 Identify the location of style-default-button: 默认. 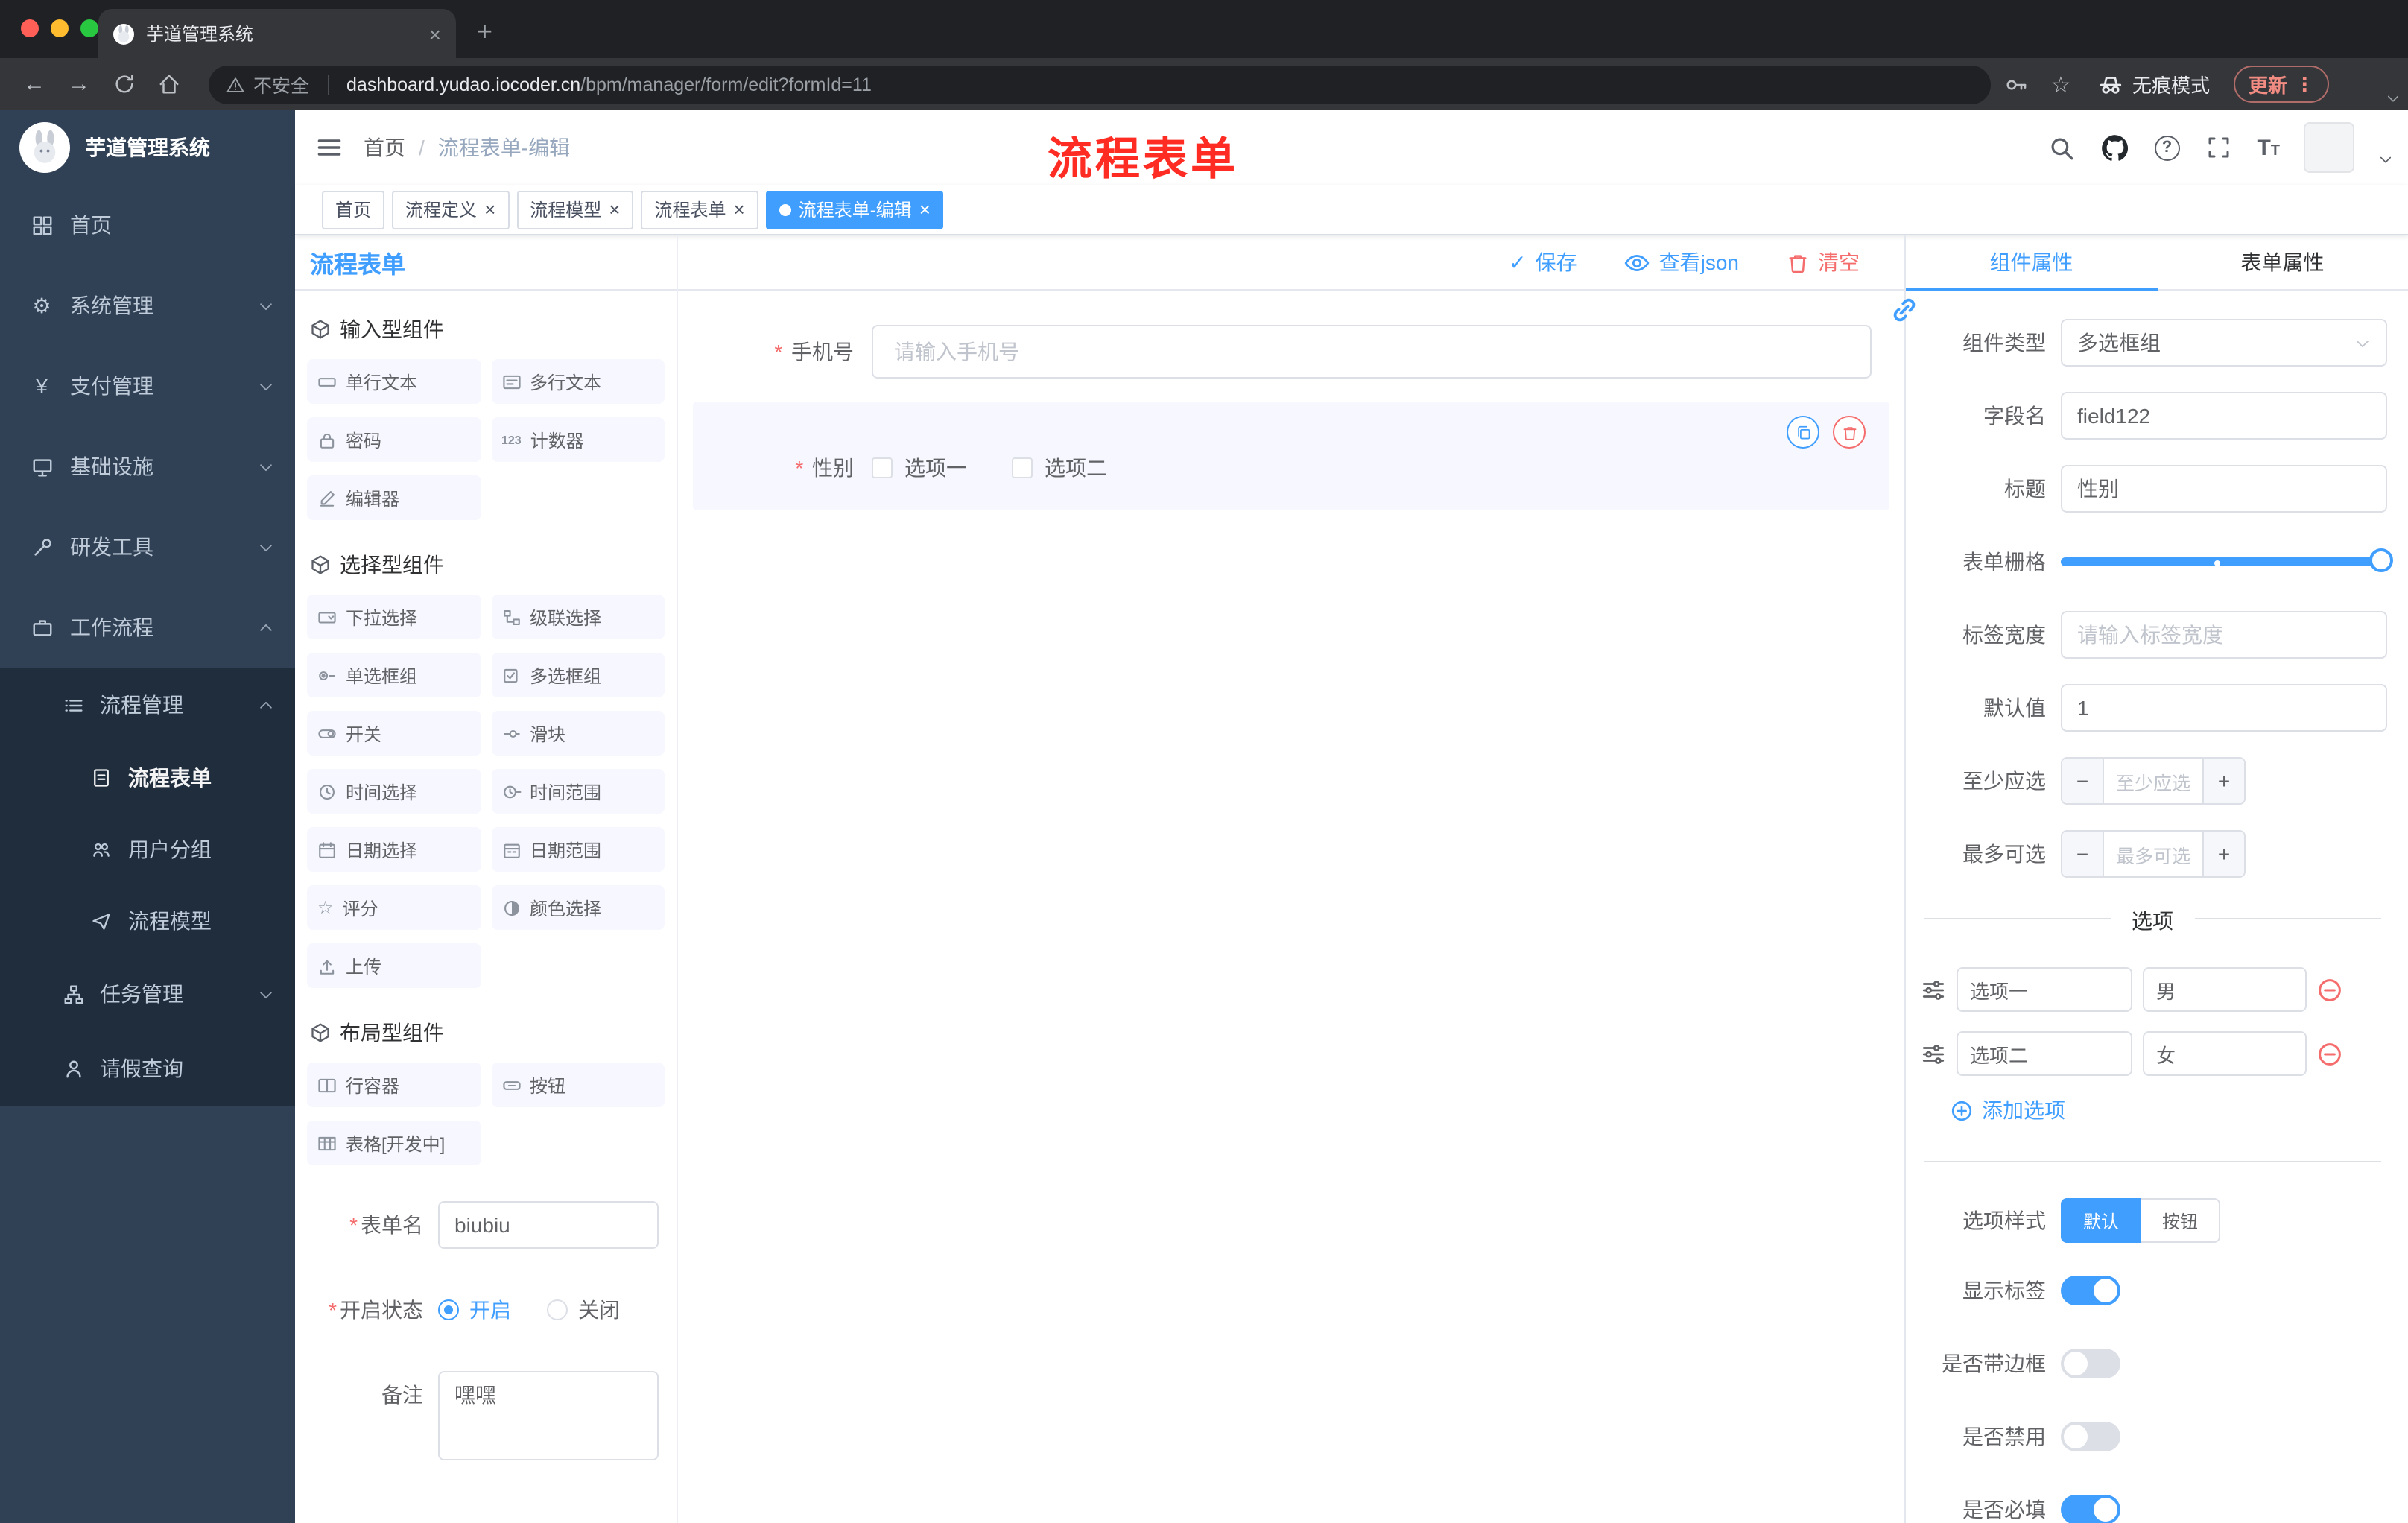
(2101, 1220).